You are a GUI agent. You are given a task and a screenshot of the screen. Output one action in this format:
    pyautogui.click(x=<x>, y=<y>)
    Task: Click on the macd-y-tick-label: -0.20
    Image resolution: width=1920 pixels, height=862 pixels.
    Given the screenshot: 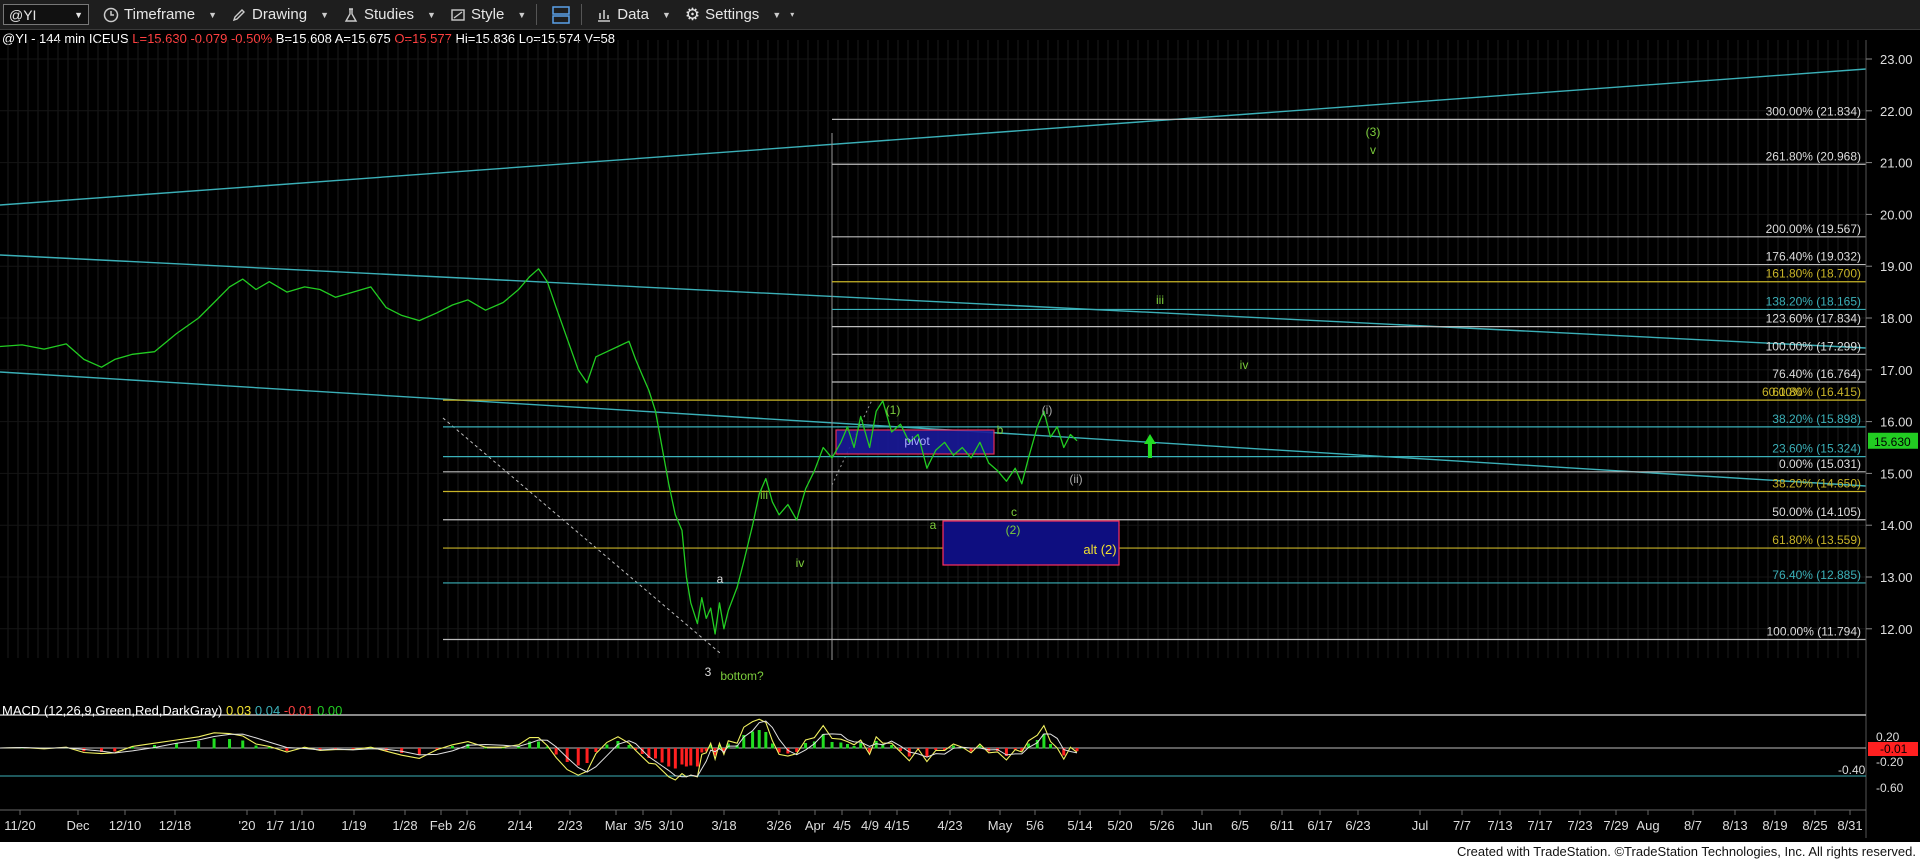 What is the action you would take?
    pyautogui.click(x=1890, y=762)
    